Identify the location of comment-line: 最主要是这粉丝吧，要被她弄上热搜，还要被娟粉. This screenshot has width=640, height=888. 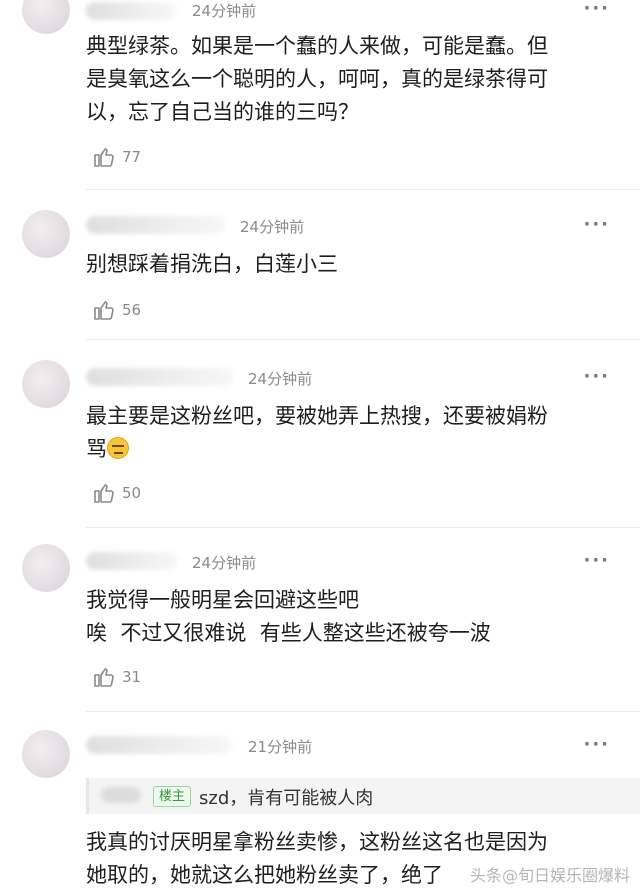
(317, 416).